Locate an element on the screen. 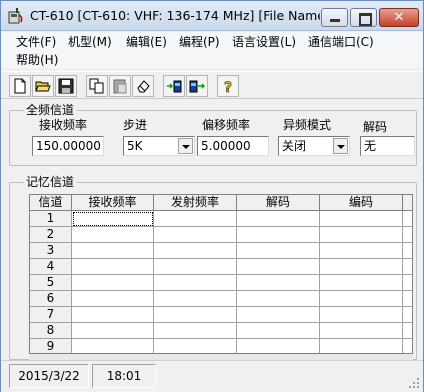  row-header-channel: 5 is located at coordinates (51, 283).